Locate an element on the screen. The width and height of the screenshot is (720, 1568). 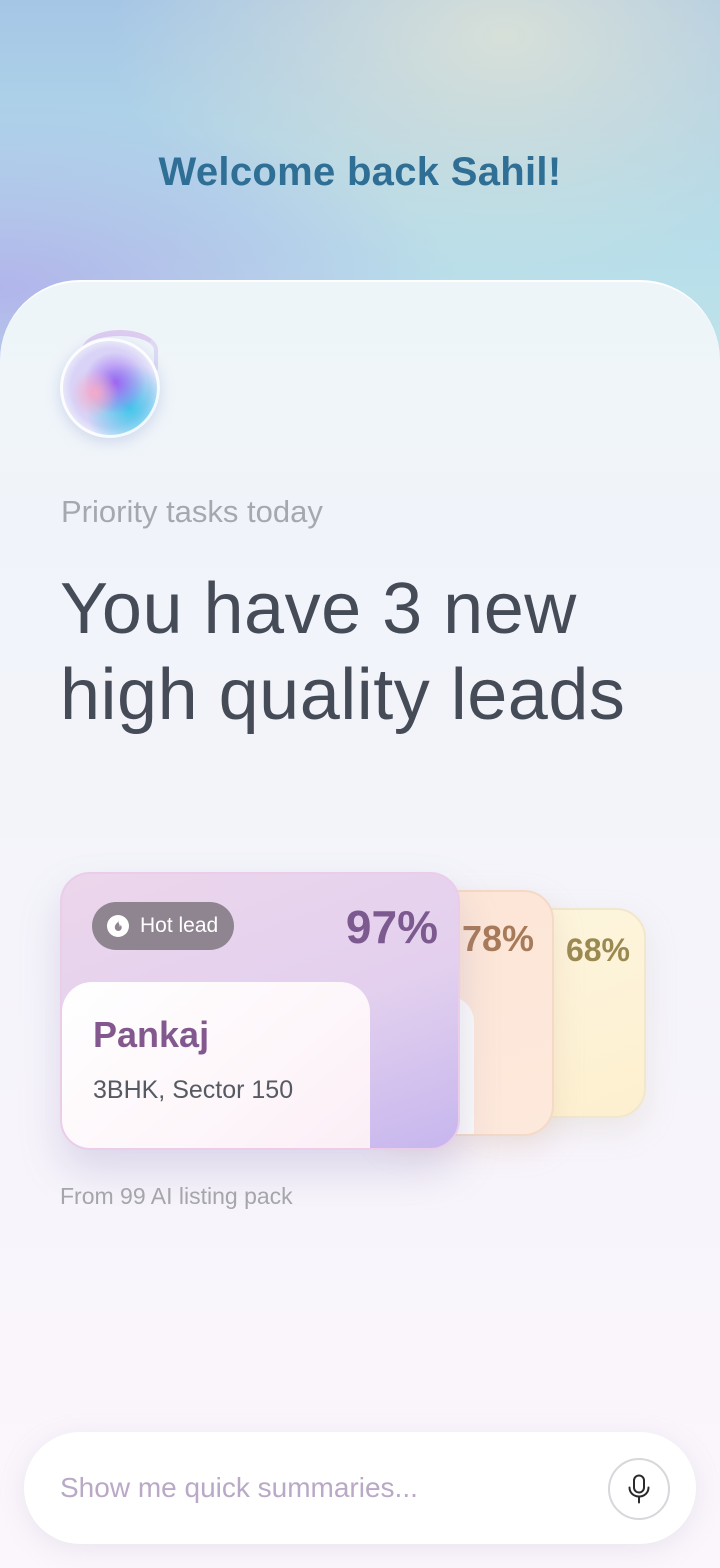
lead-card-3-score: 68% is located at coordinates (597, 950).